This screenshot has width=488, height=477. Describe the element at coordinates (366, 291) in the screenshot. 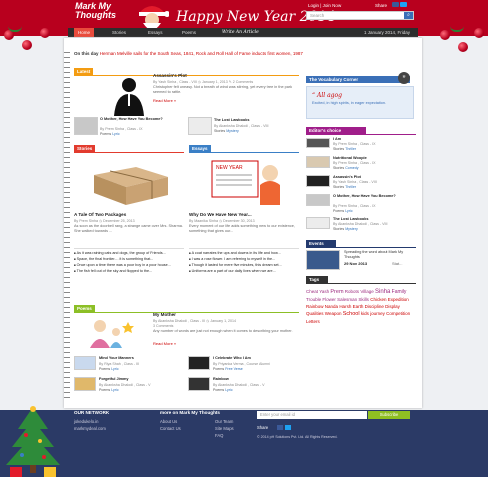

I see `tag-link: Village` at that location.